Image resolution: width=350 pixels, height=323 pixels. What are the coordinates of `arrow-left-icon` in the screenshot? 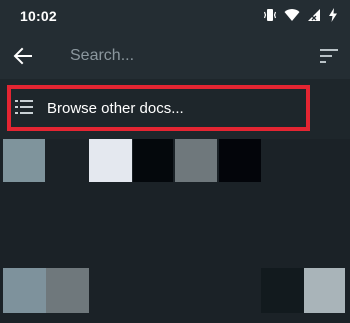 It's located at (23, 56).